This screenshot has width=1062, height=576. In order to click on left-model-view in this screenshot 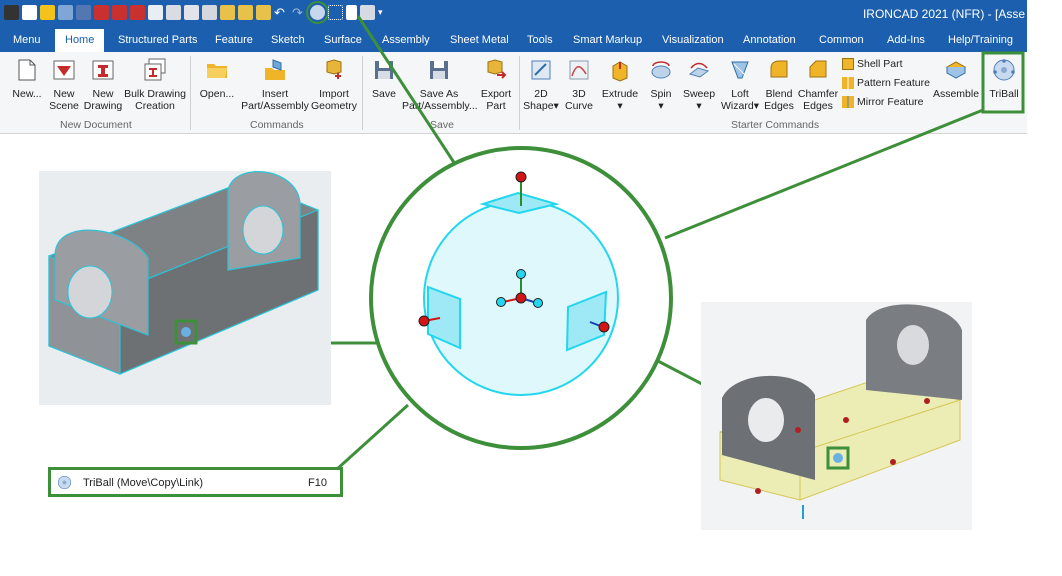, I will do `click(185, 288)`.